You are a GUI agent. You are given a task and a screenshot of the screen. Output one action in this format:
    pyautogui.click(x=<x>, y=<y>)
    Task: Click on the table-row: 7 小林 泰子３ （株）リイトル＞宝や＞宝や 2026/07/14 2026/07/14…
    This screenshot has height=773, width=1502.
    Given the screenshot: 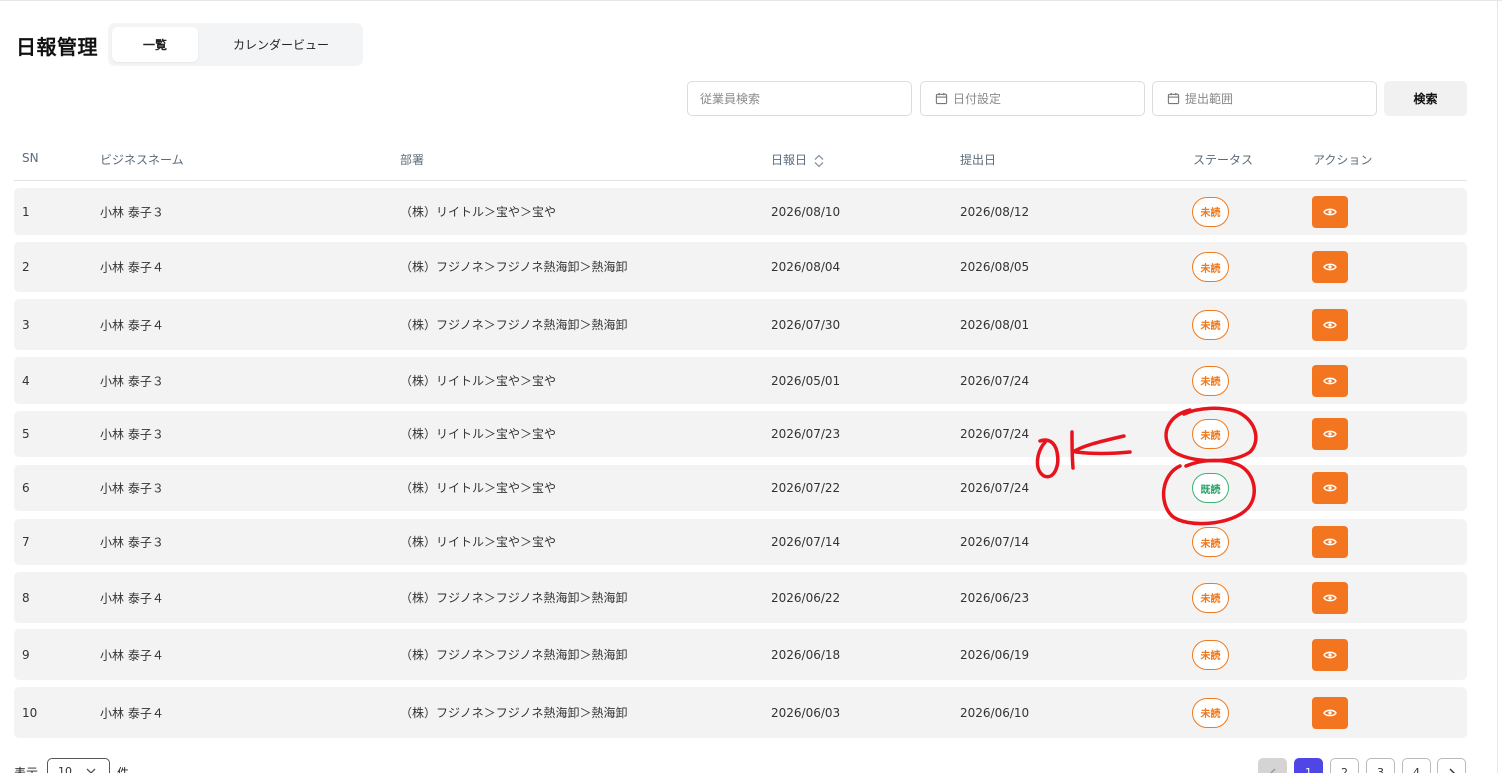 What is the action you would take?
    pyautogui.click(x=740, y=542)
    